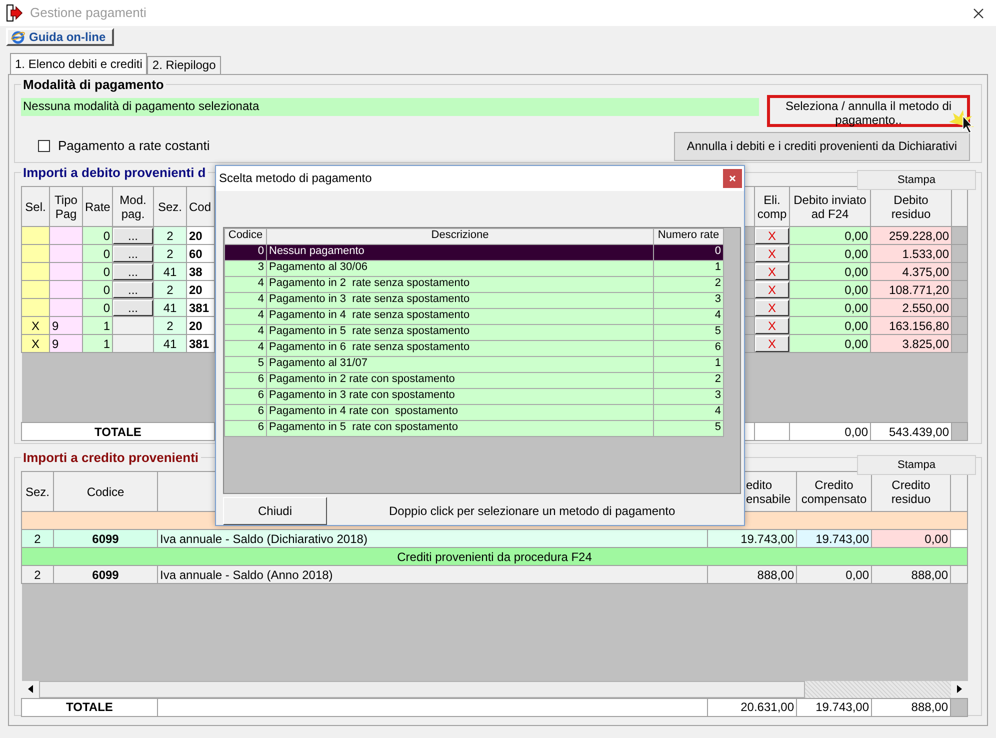 The height and width of the screenshot is (738, 996). Describe the element at coordinates (15, 13) in the screenshot. I see `exit-door-icon` at that location.